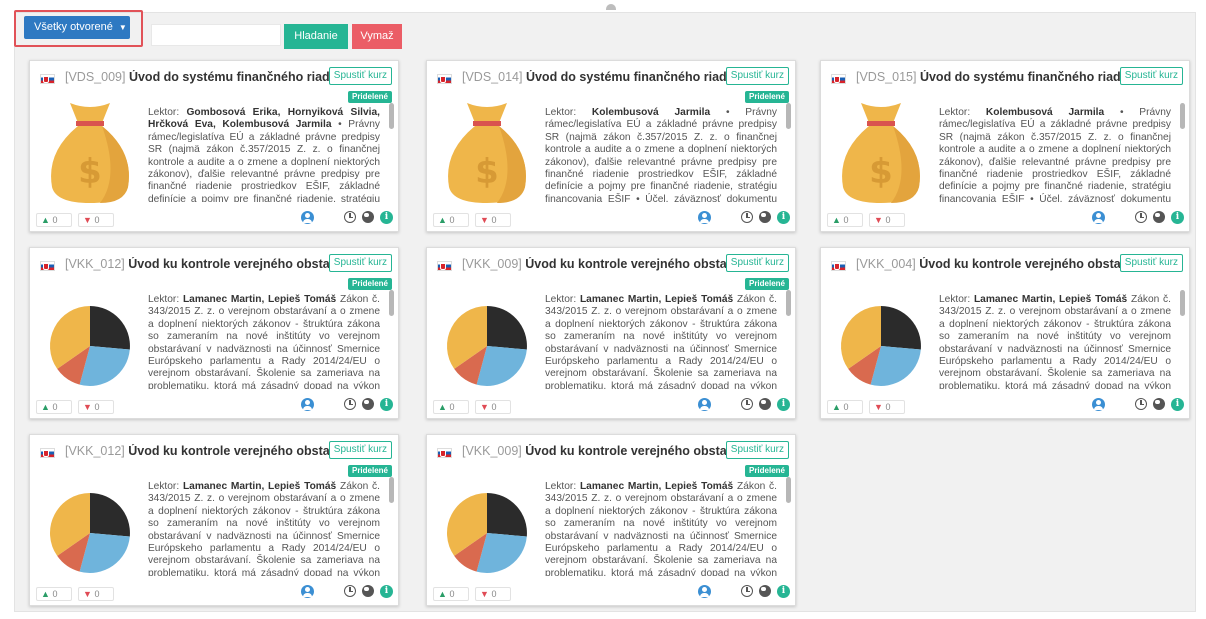 This screenshot has width=1206, height=619. What do you see at coordinates (216, 35) in the screenshot?
I see `search-input` at bounding box center [216, 35].